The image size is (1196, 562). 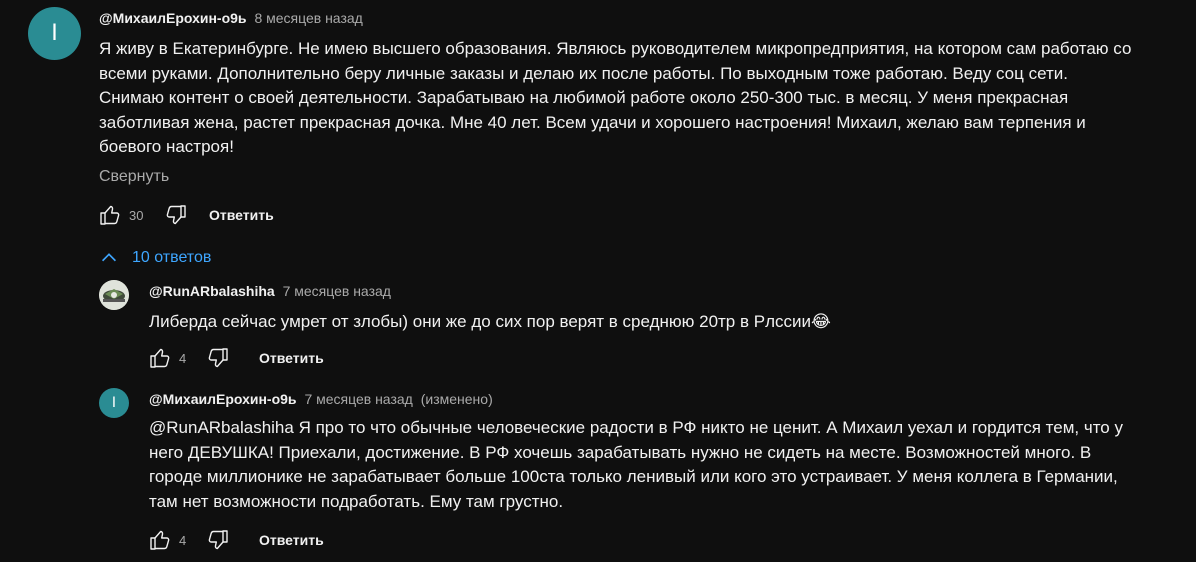 What do you see at coordinates (212, 291) in the screenshot?
I see `reply-author: @RunARbalashiha` at bounding box center [212, 291].